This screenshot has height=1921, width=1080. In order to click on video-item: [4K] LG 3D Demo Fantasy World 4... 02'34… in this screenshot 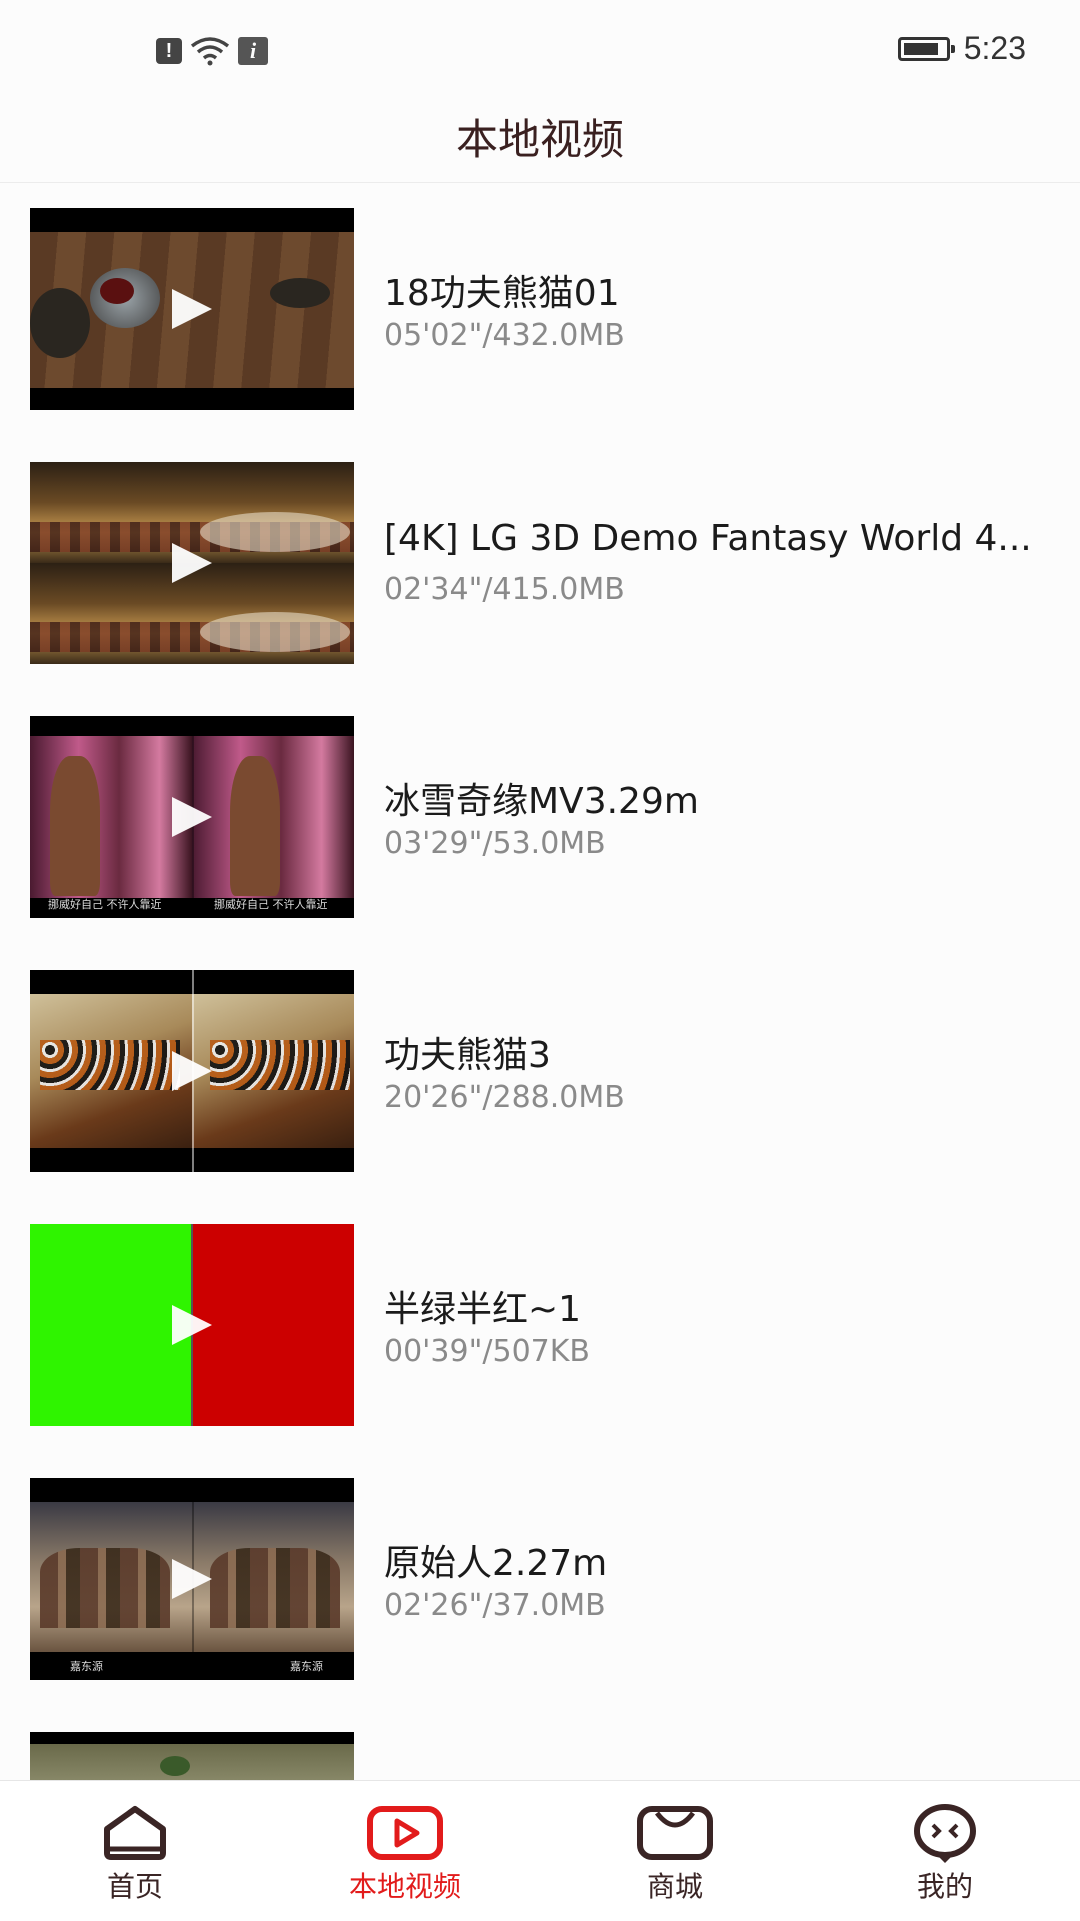, I will do `click(540, 565)`.